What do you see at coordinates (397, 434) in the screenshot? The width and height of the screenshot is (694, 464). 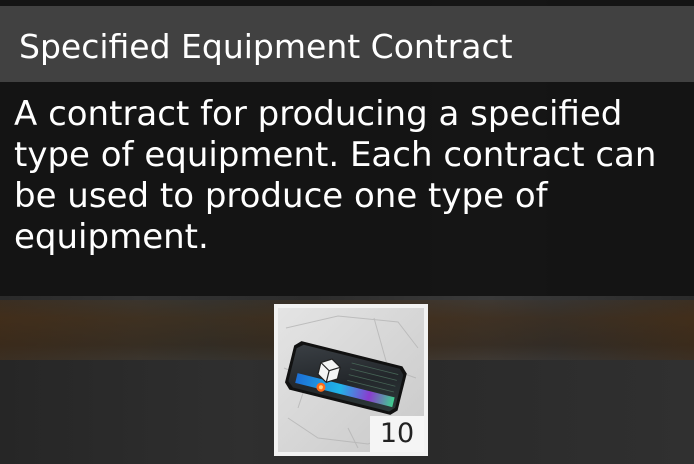 I see `item-count-badge: 10` at bounding box center [397, 434].